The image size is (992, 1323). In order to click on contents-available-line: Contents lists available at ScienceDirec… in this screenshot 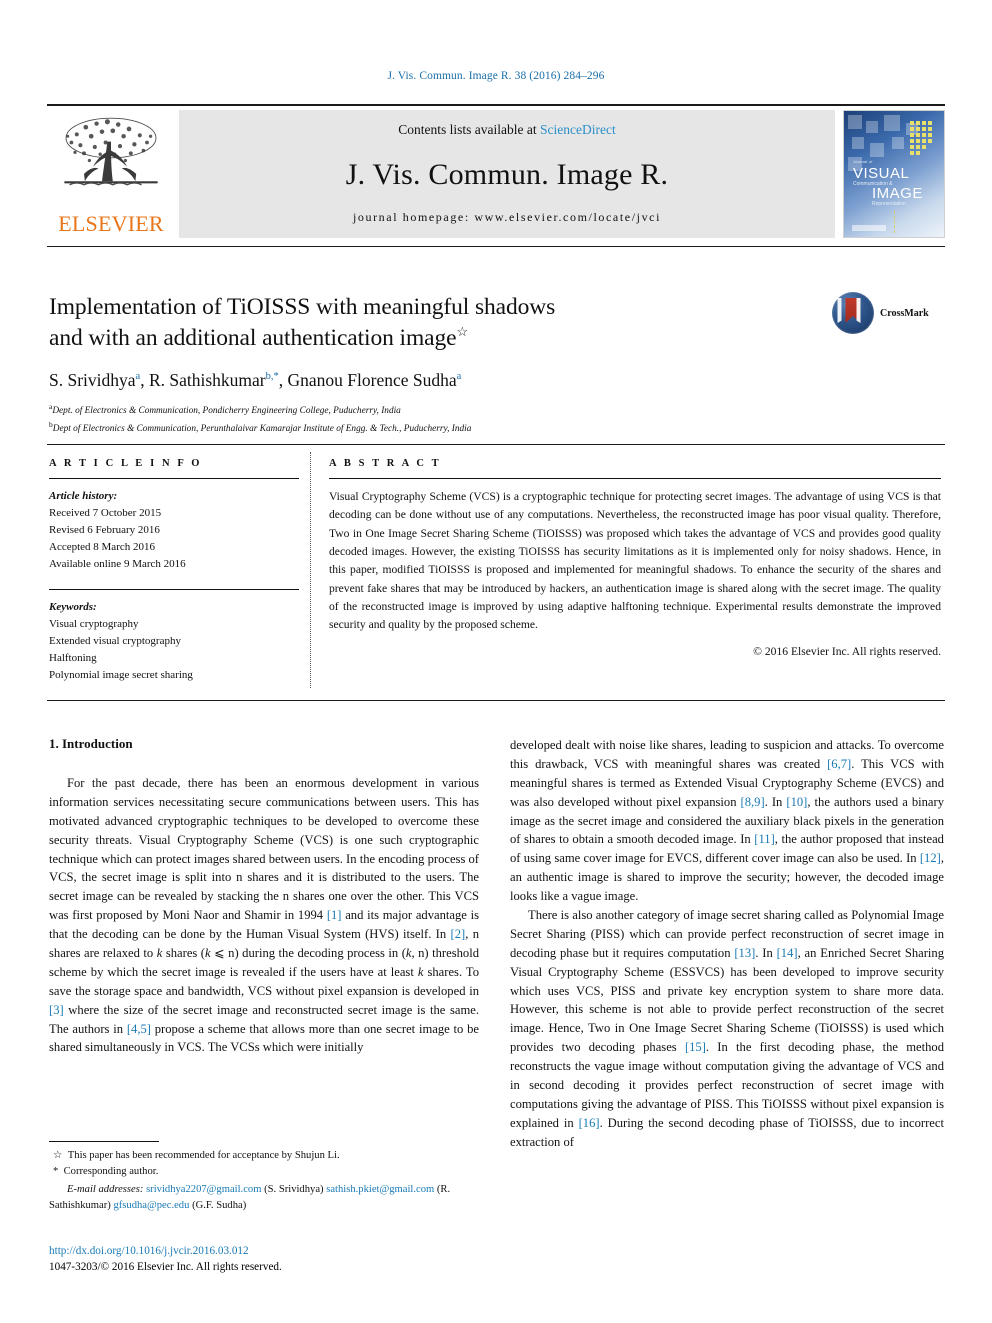, I will do `click(506, 130)`.